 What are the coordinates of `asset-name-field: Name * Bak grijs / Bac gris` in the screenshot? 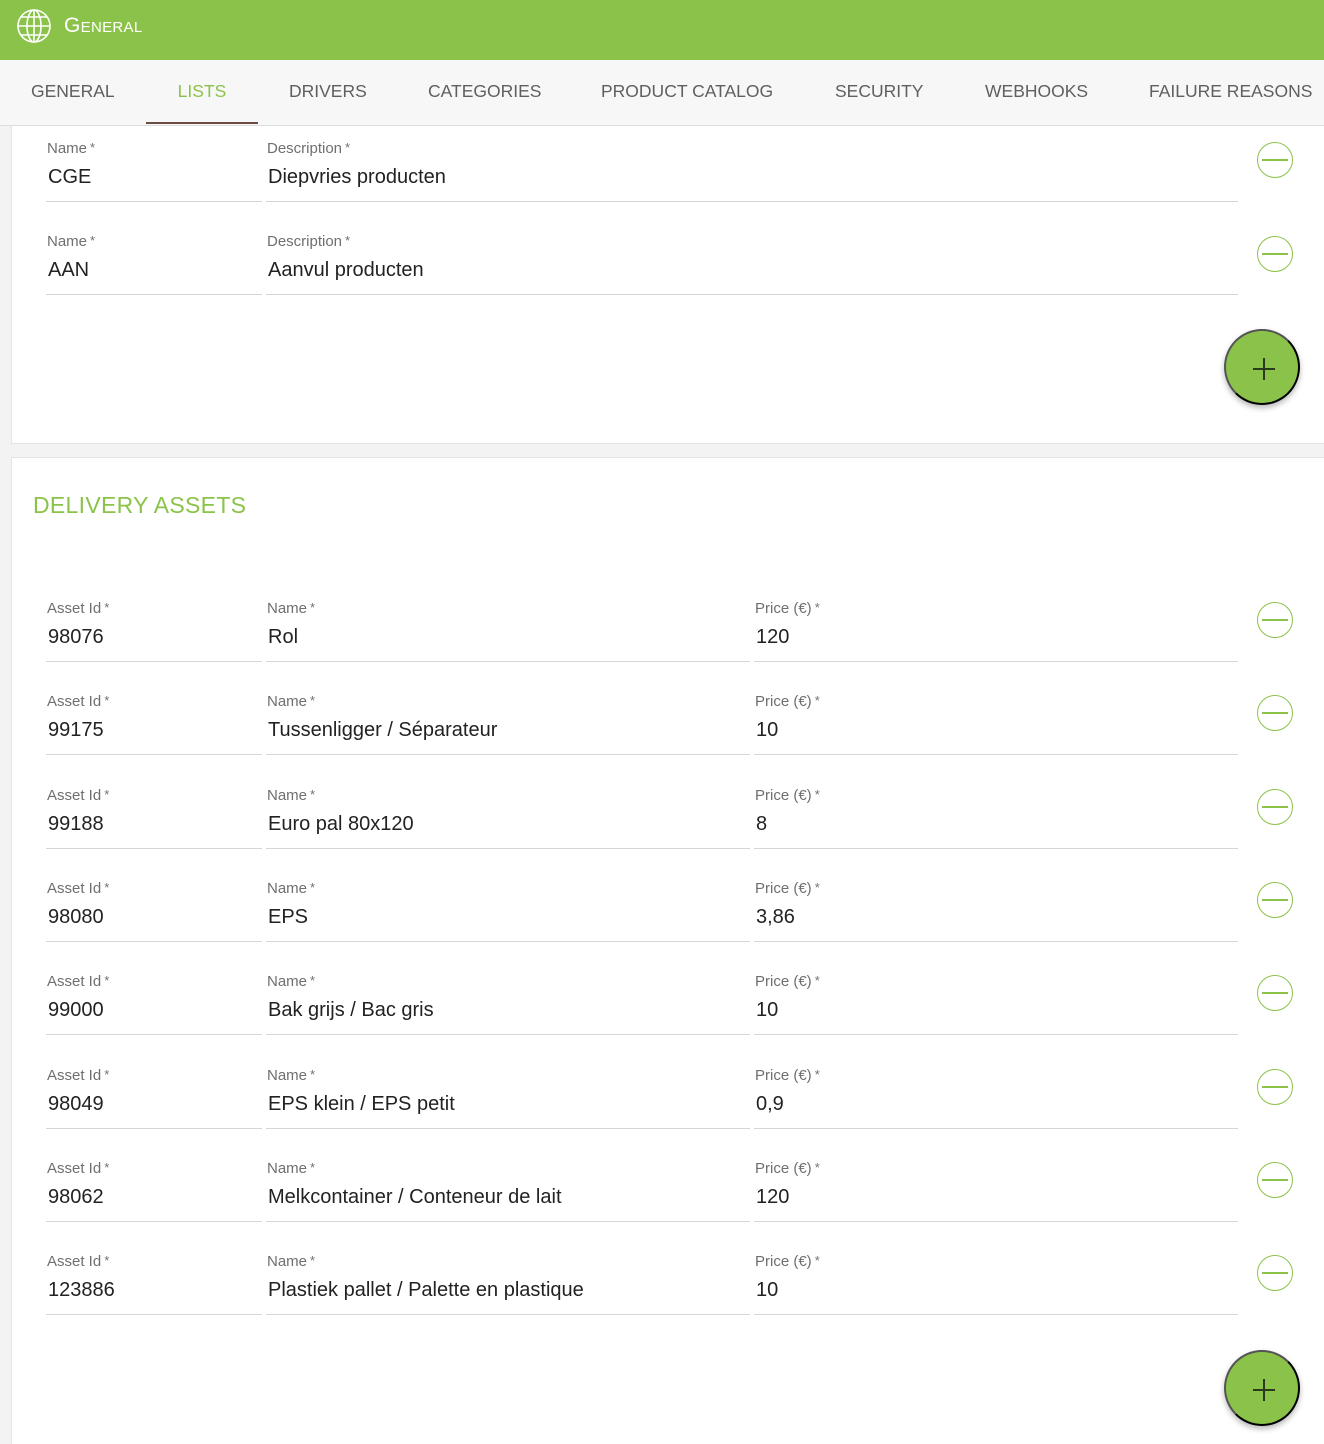 It's located at (508, 1004).